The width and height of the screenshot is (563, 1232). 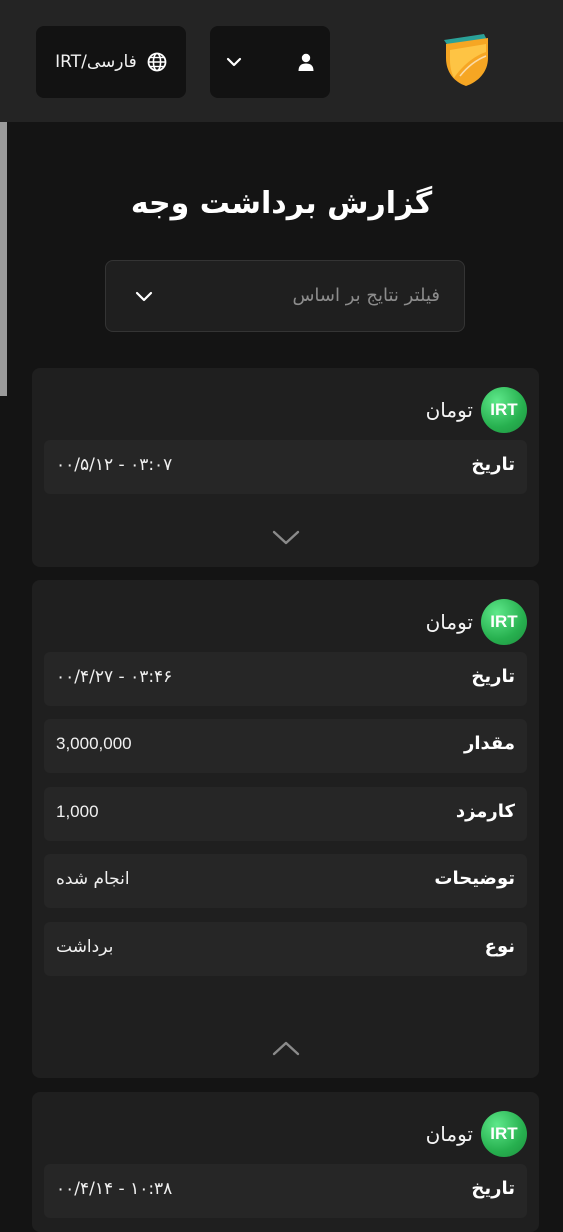 I want to click on detail-row-date: تاریخ ۱۰:۳۸ - ۰۰/۴/۱۴, so click(x=285, y=1191).